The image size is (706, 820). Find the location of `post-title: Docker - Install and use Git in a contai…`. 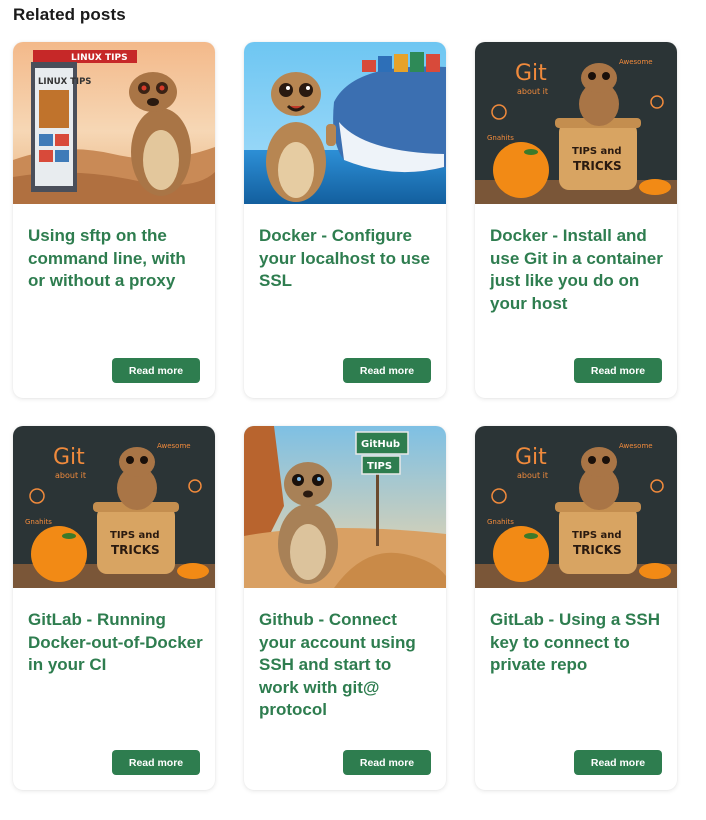

post-title: Docker - Install and use Git in a contai… is located at coordinates (577, 270).